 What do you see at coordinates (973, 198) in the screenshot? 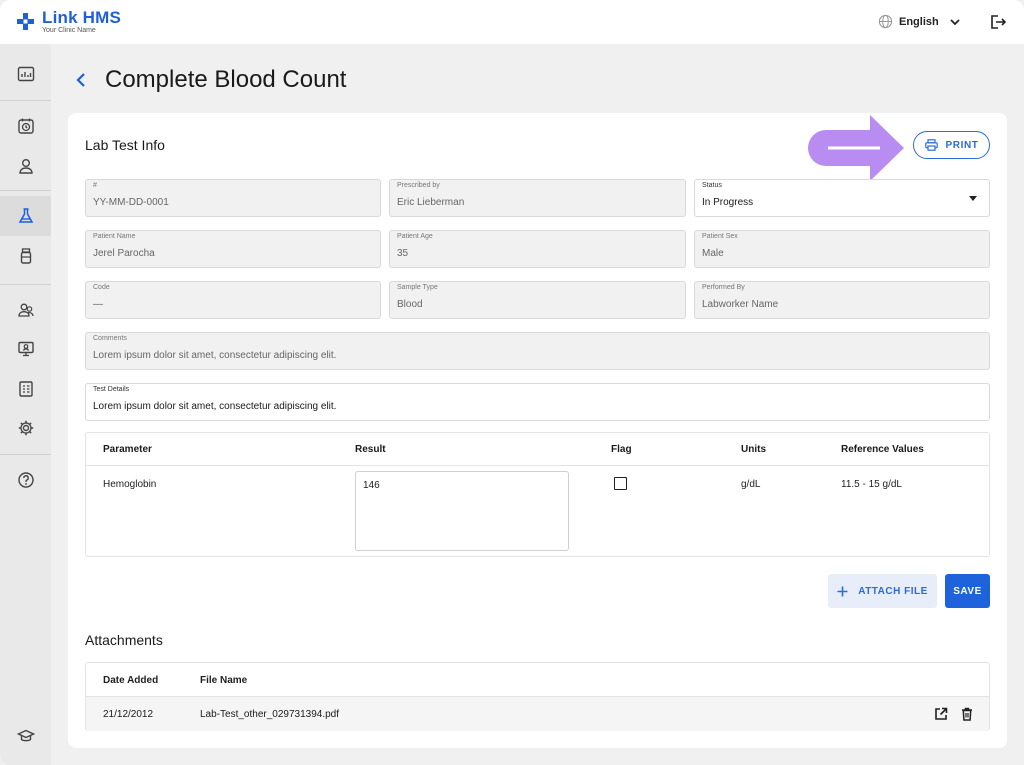
I see `caret-down-icon` at bounding box center [973, 198].